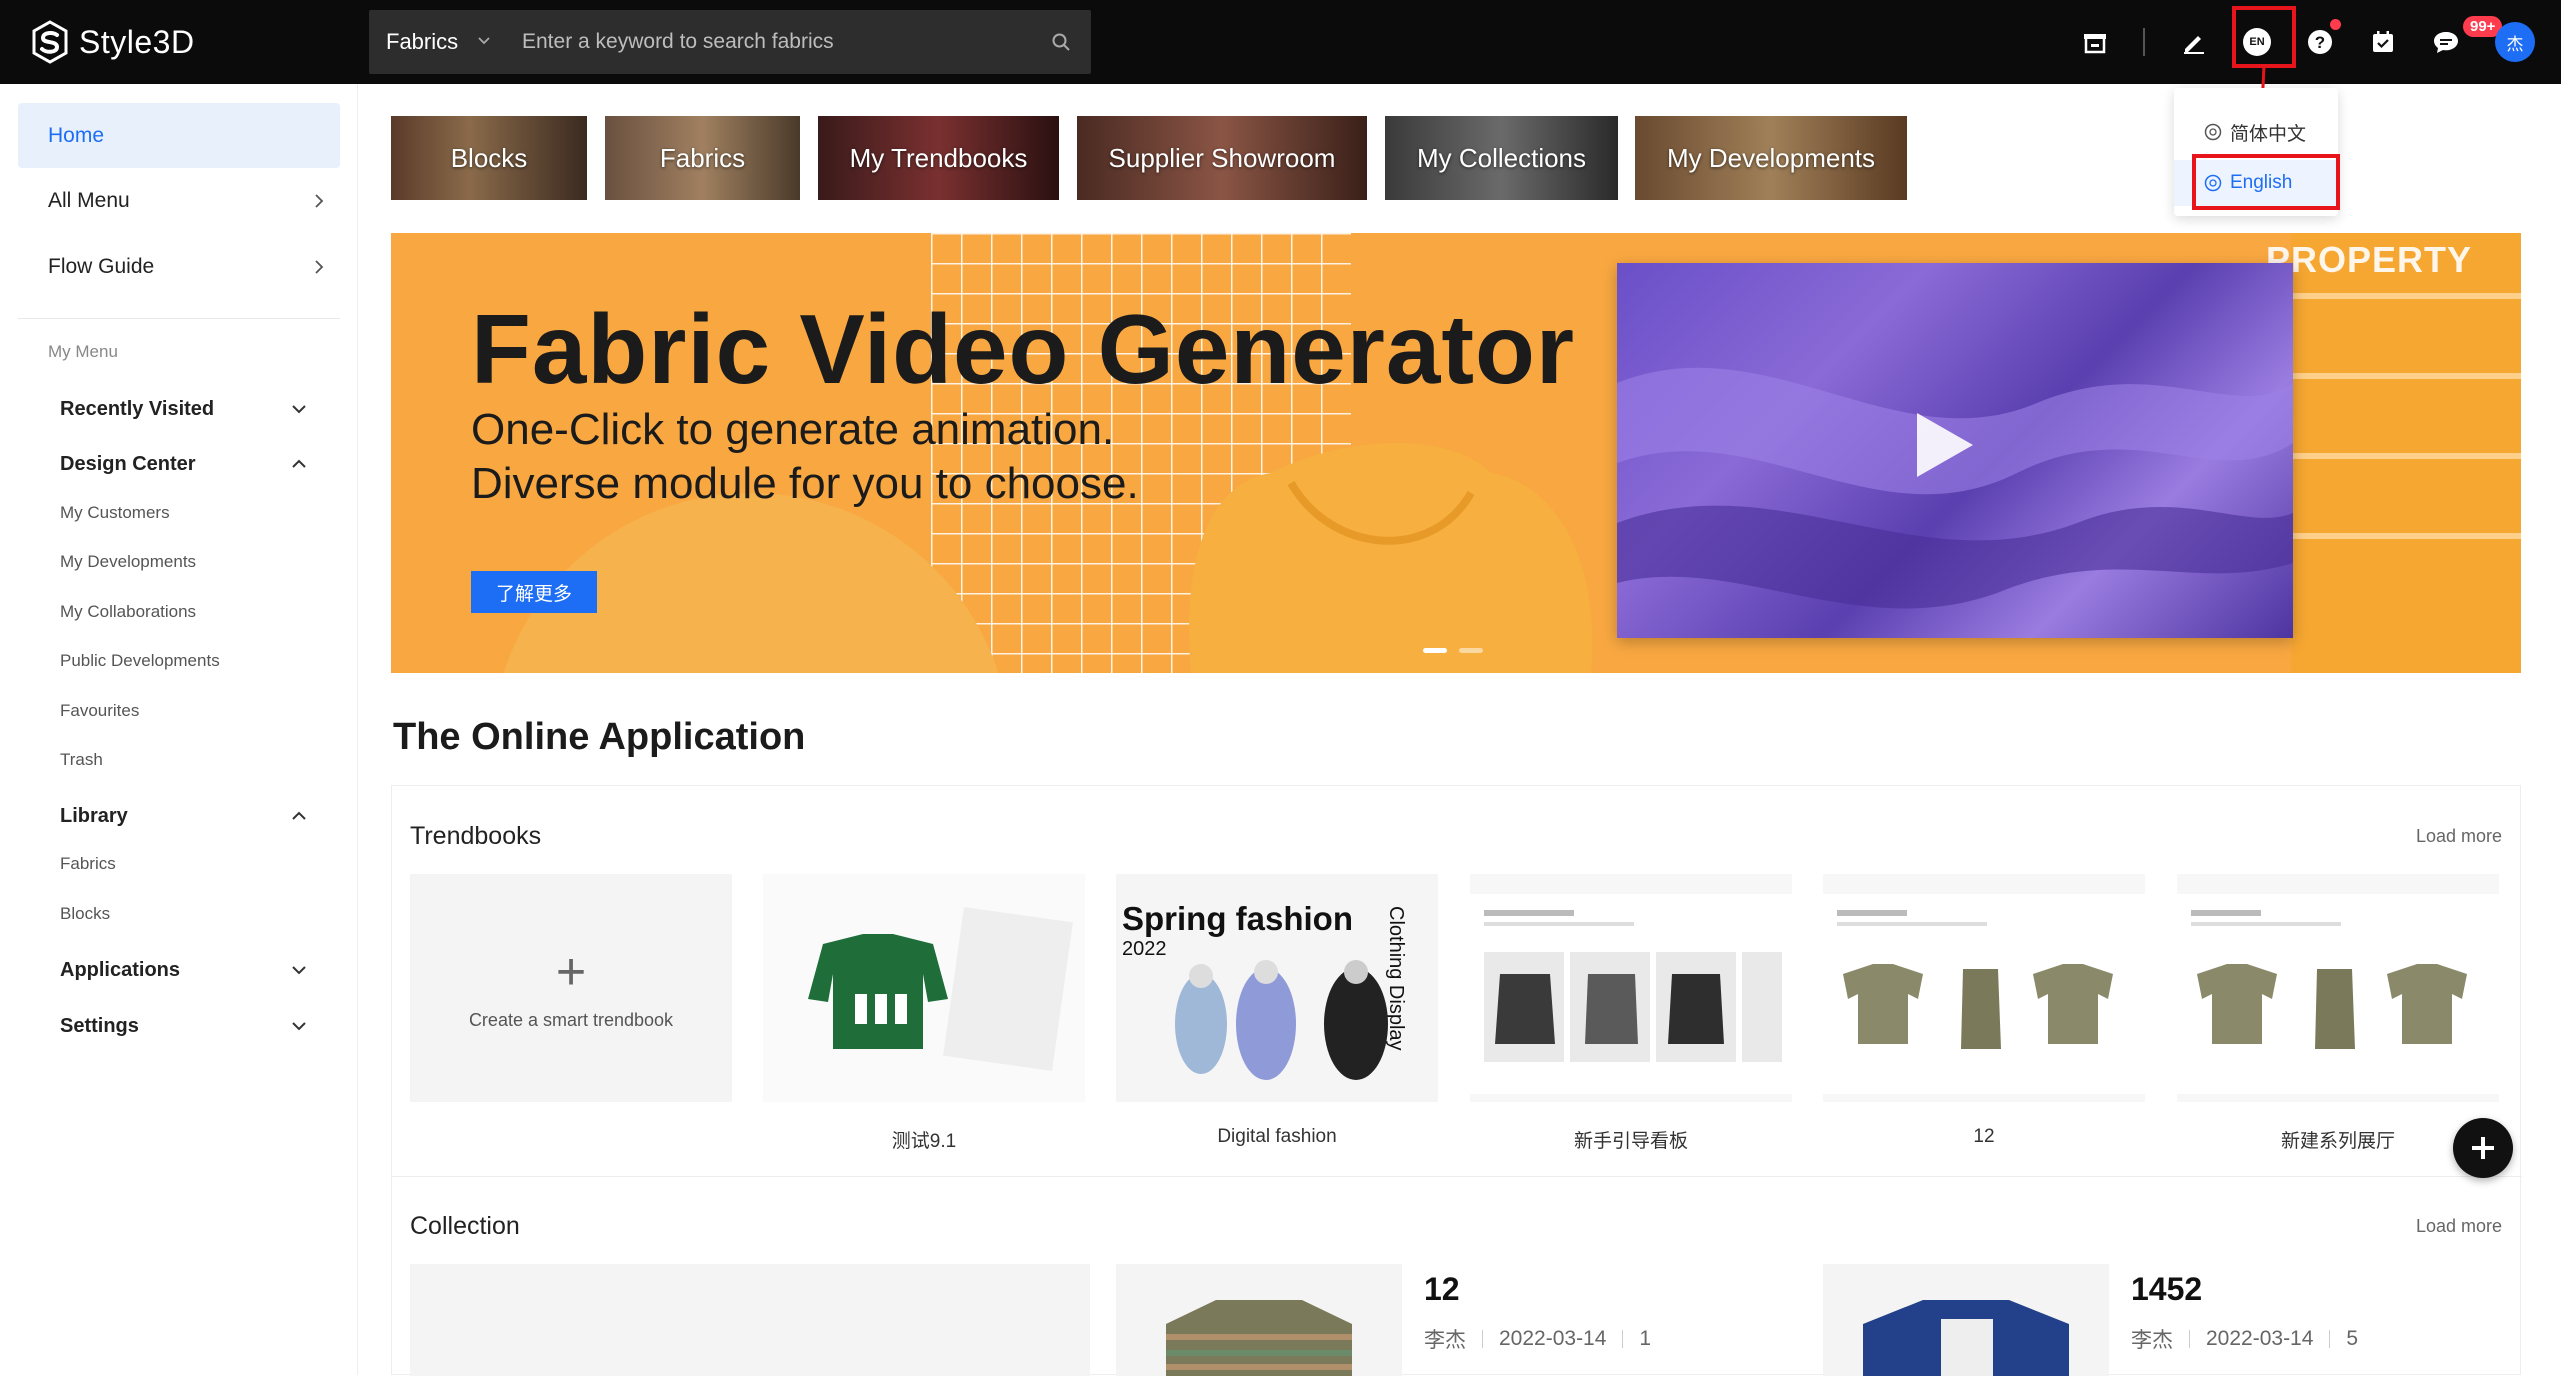 Image resolution: width=2561 pixels, height=1381 pixels. I want to click on sidebar-item-home: Home, so click(179, 135).